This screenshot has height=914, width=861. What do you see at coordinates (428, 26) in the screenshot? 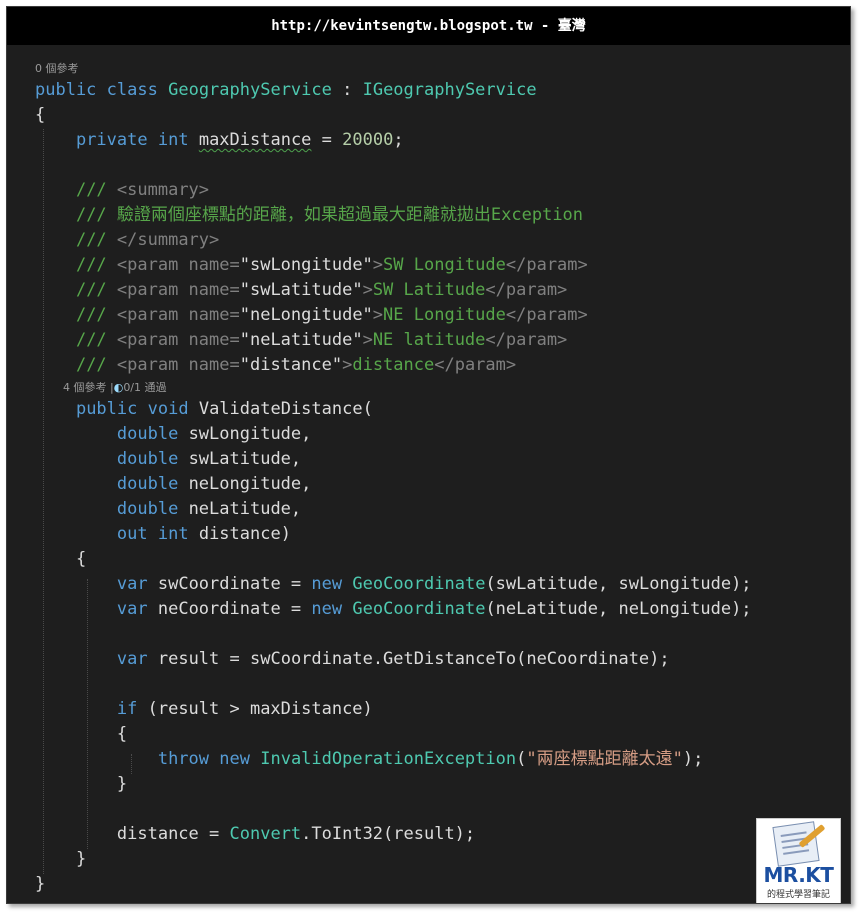
I see `blog-url-banner: http://kevintsengtw.blogspot.tw - 臺灣` at bounding box center [428, 26].